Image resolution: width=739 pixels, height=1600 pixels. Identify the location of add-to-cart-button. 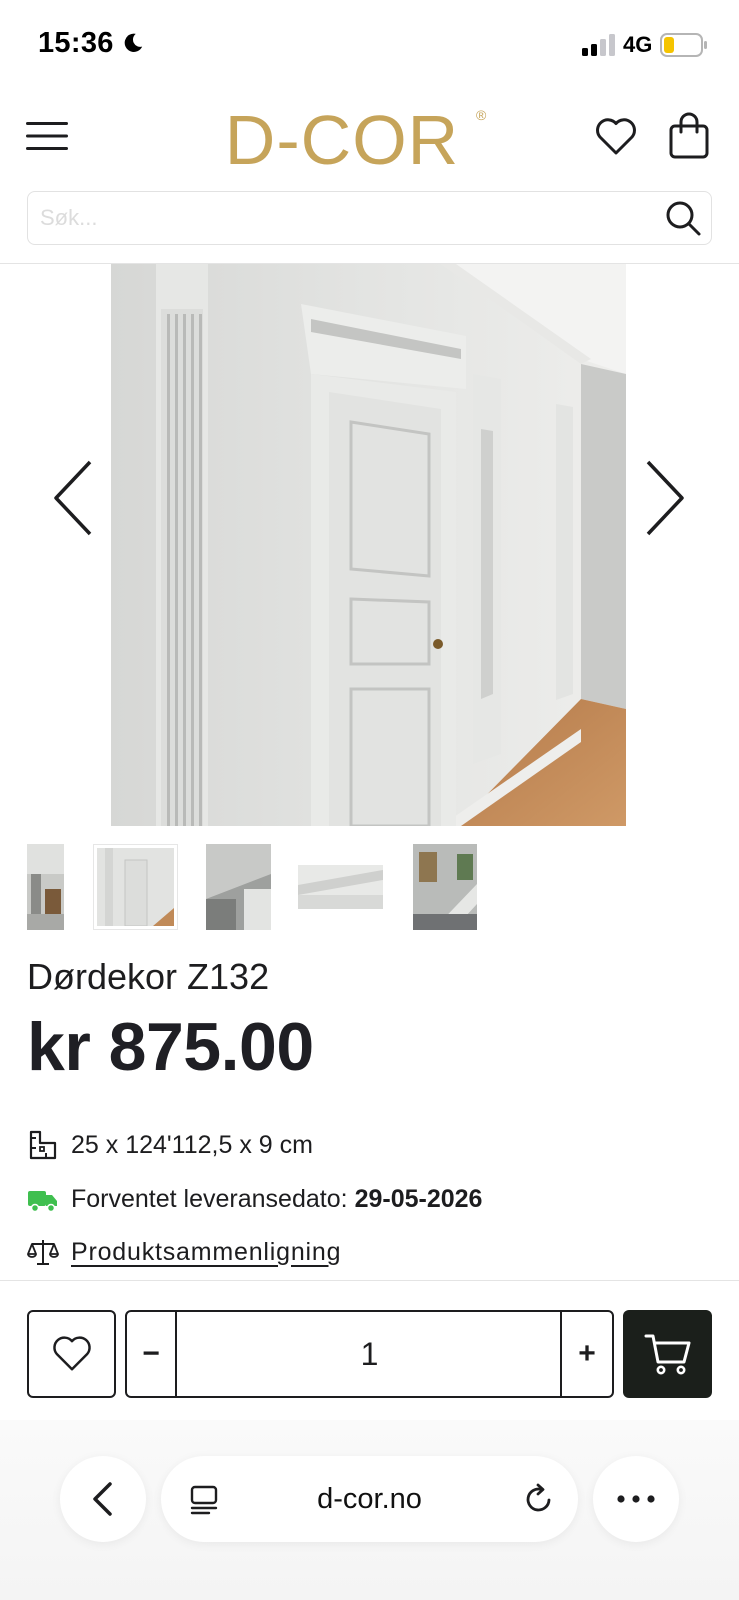
(667, 1354).